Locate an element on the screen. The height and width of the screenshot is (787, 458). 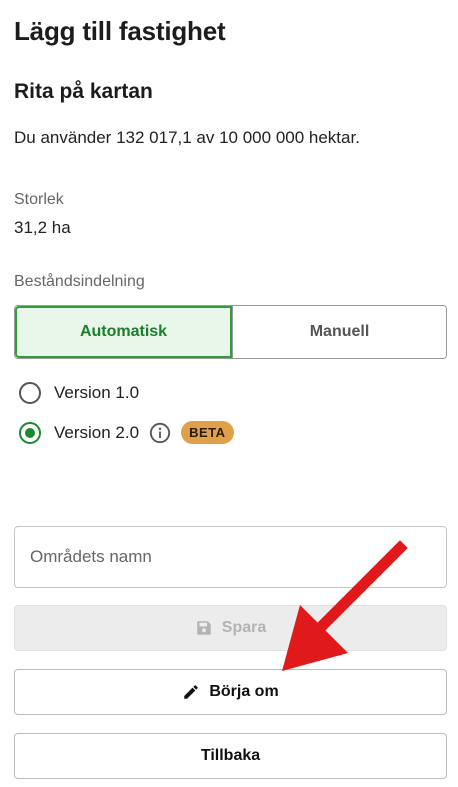
version-2-label: Version 2.0 is located at coordinates (97, 432).